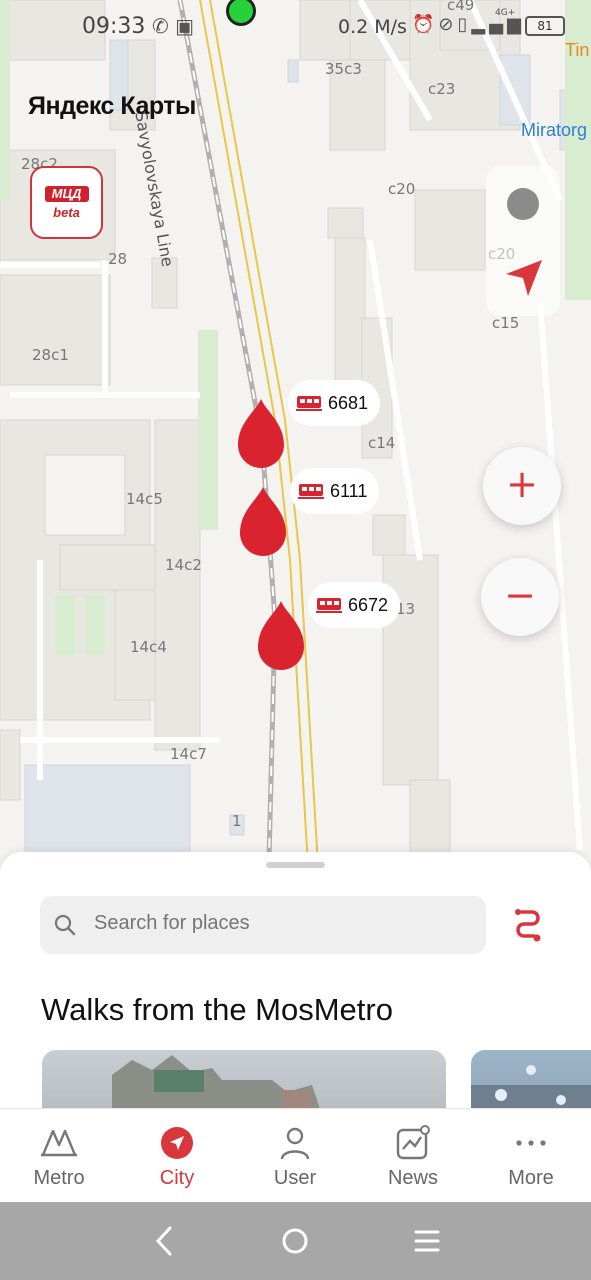  Describe the element at coordinates (506, 323) in the screenshot. I see `map-label: c15` at that location.